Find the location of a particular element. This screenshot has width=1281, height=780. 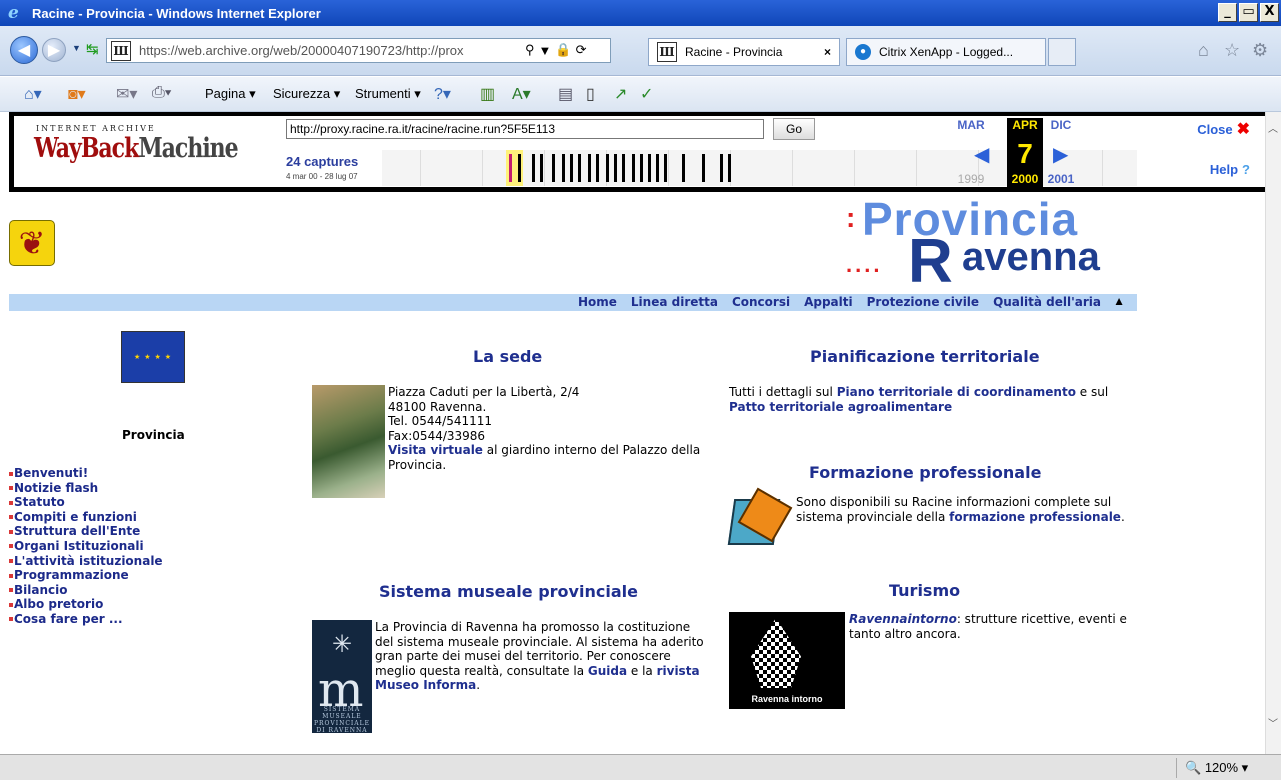

tab-racine-provincia: Ш Racine - Provincia × is located at coordinates (744, 52).